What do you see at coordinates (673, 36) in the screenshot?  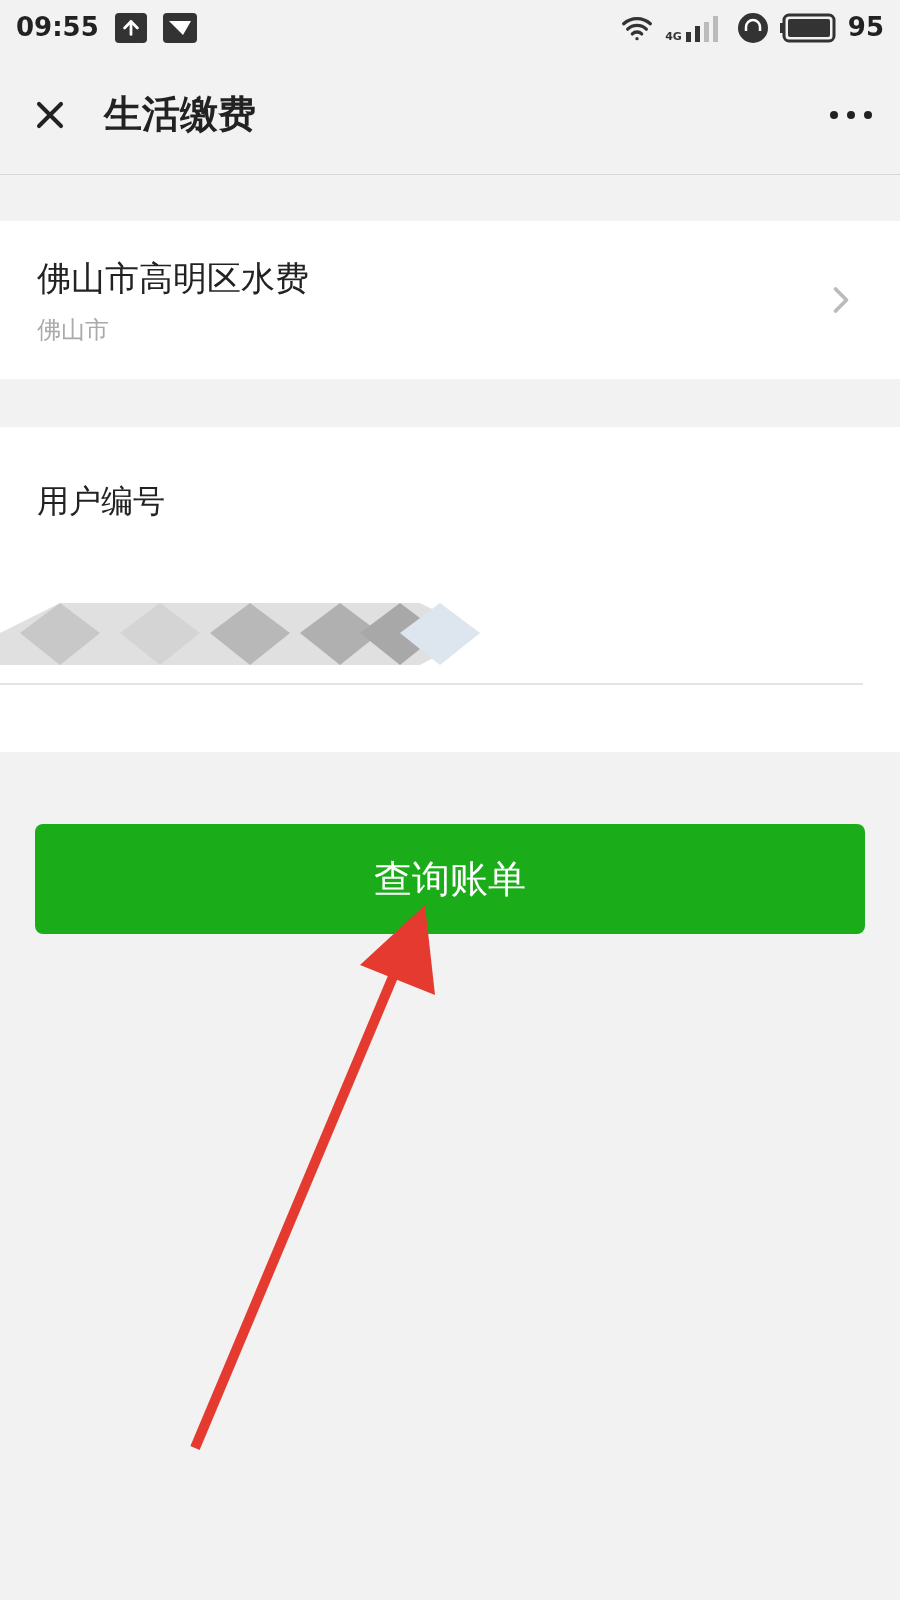 I see `network-type: 4G` at bounding box center [673, 36].